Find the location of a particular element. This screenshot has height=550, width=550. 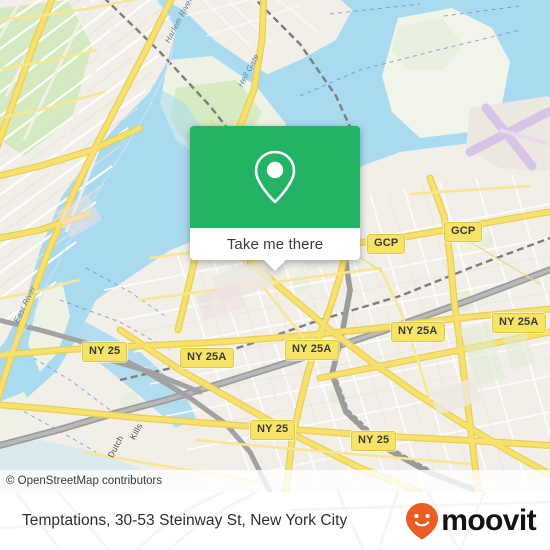

popup-tail is located at coordinates (275, 265).